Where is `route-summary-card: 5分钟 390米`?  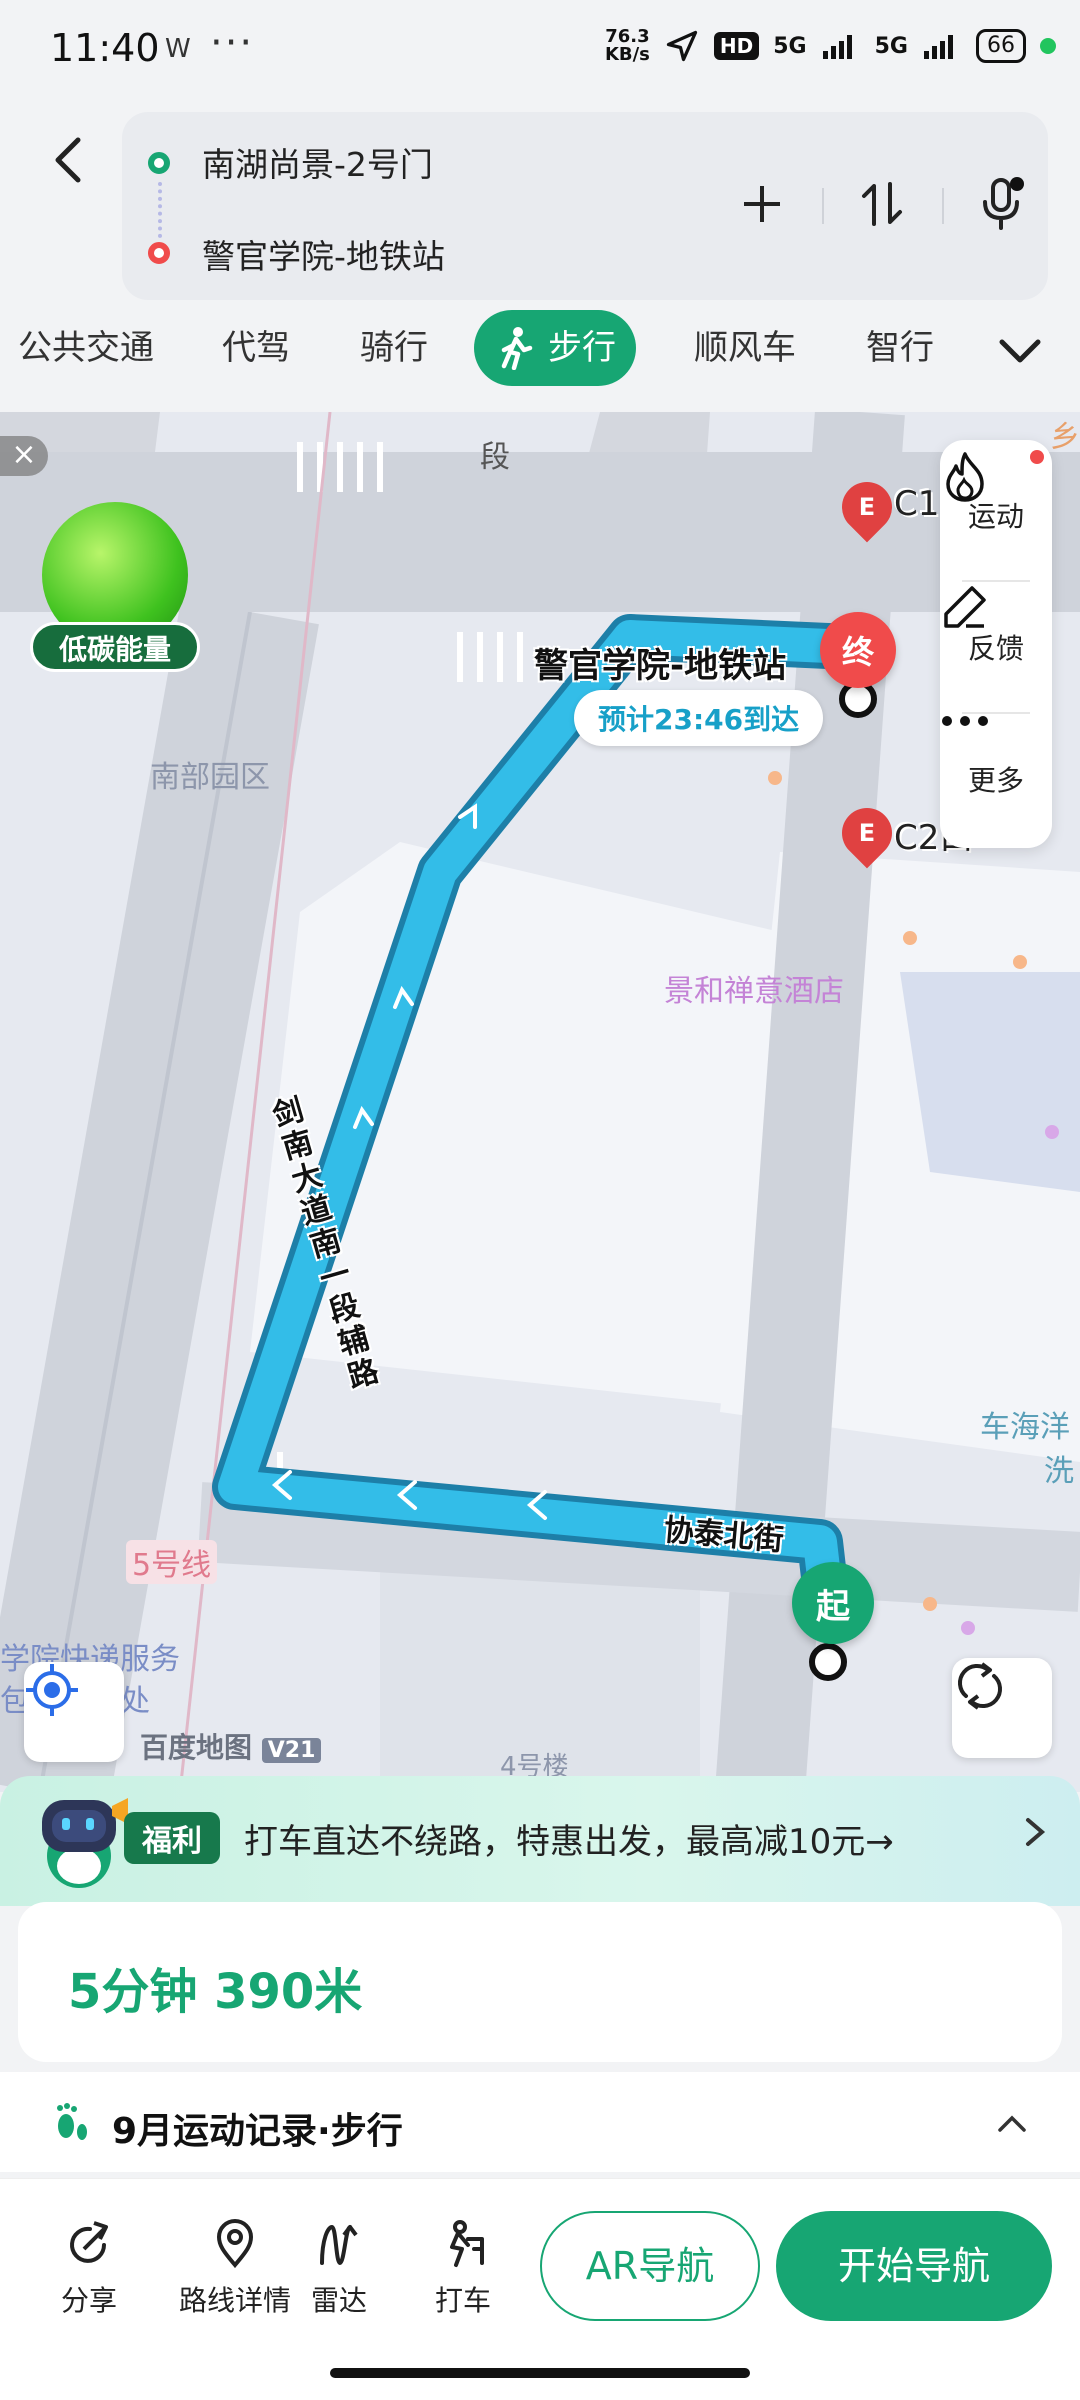
route-summary-card: 5分钟 390米 is located at coordinates (540, 1982).